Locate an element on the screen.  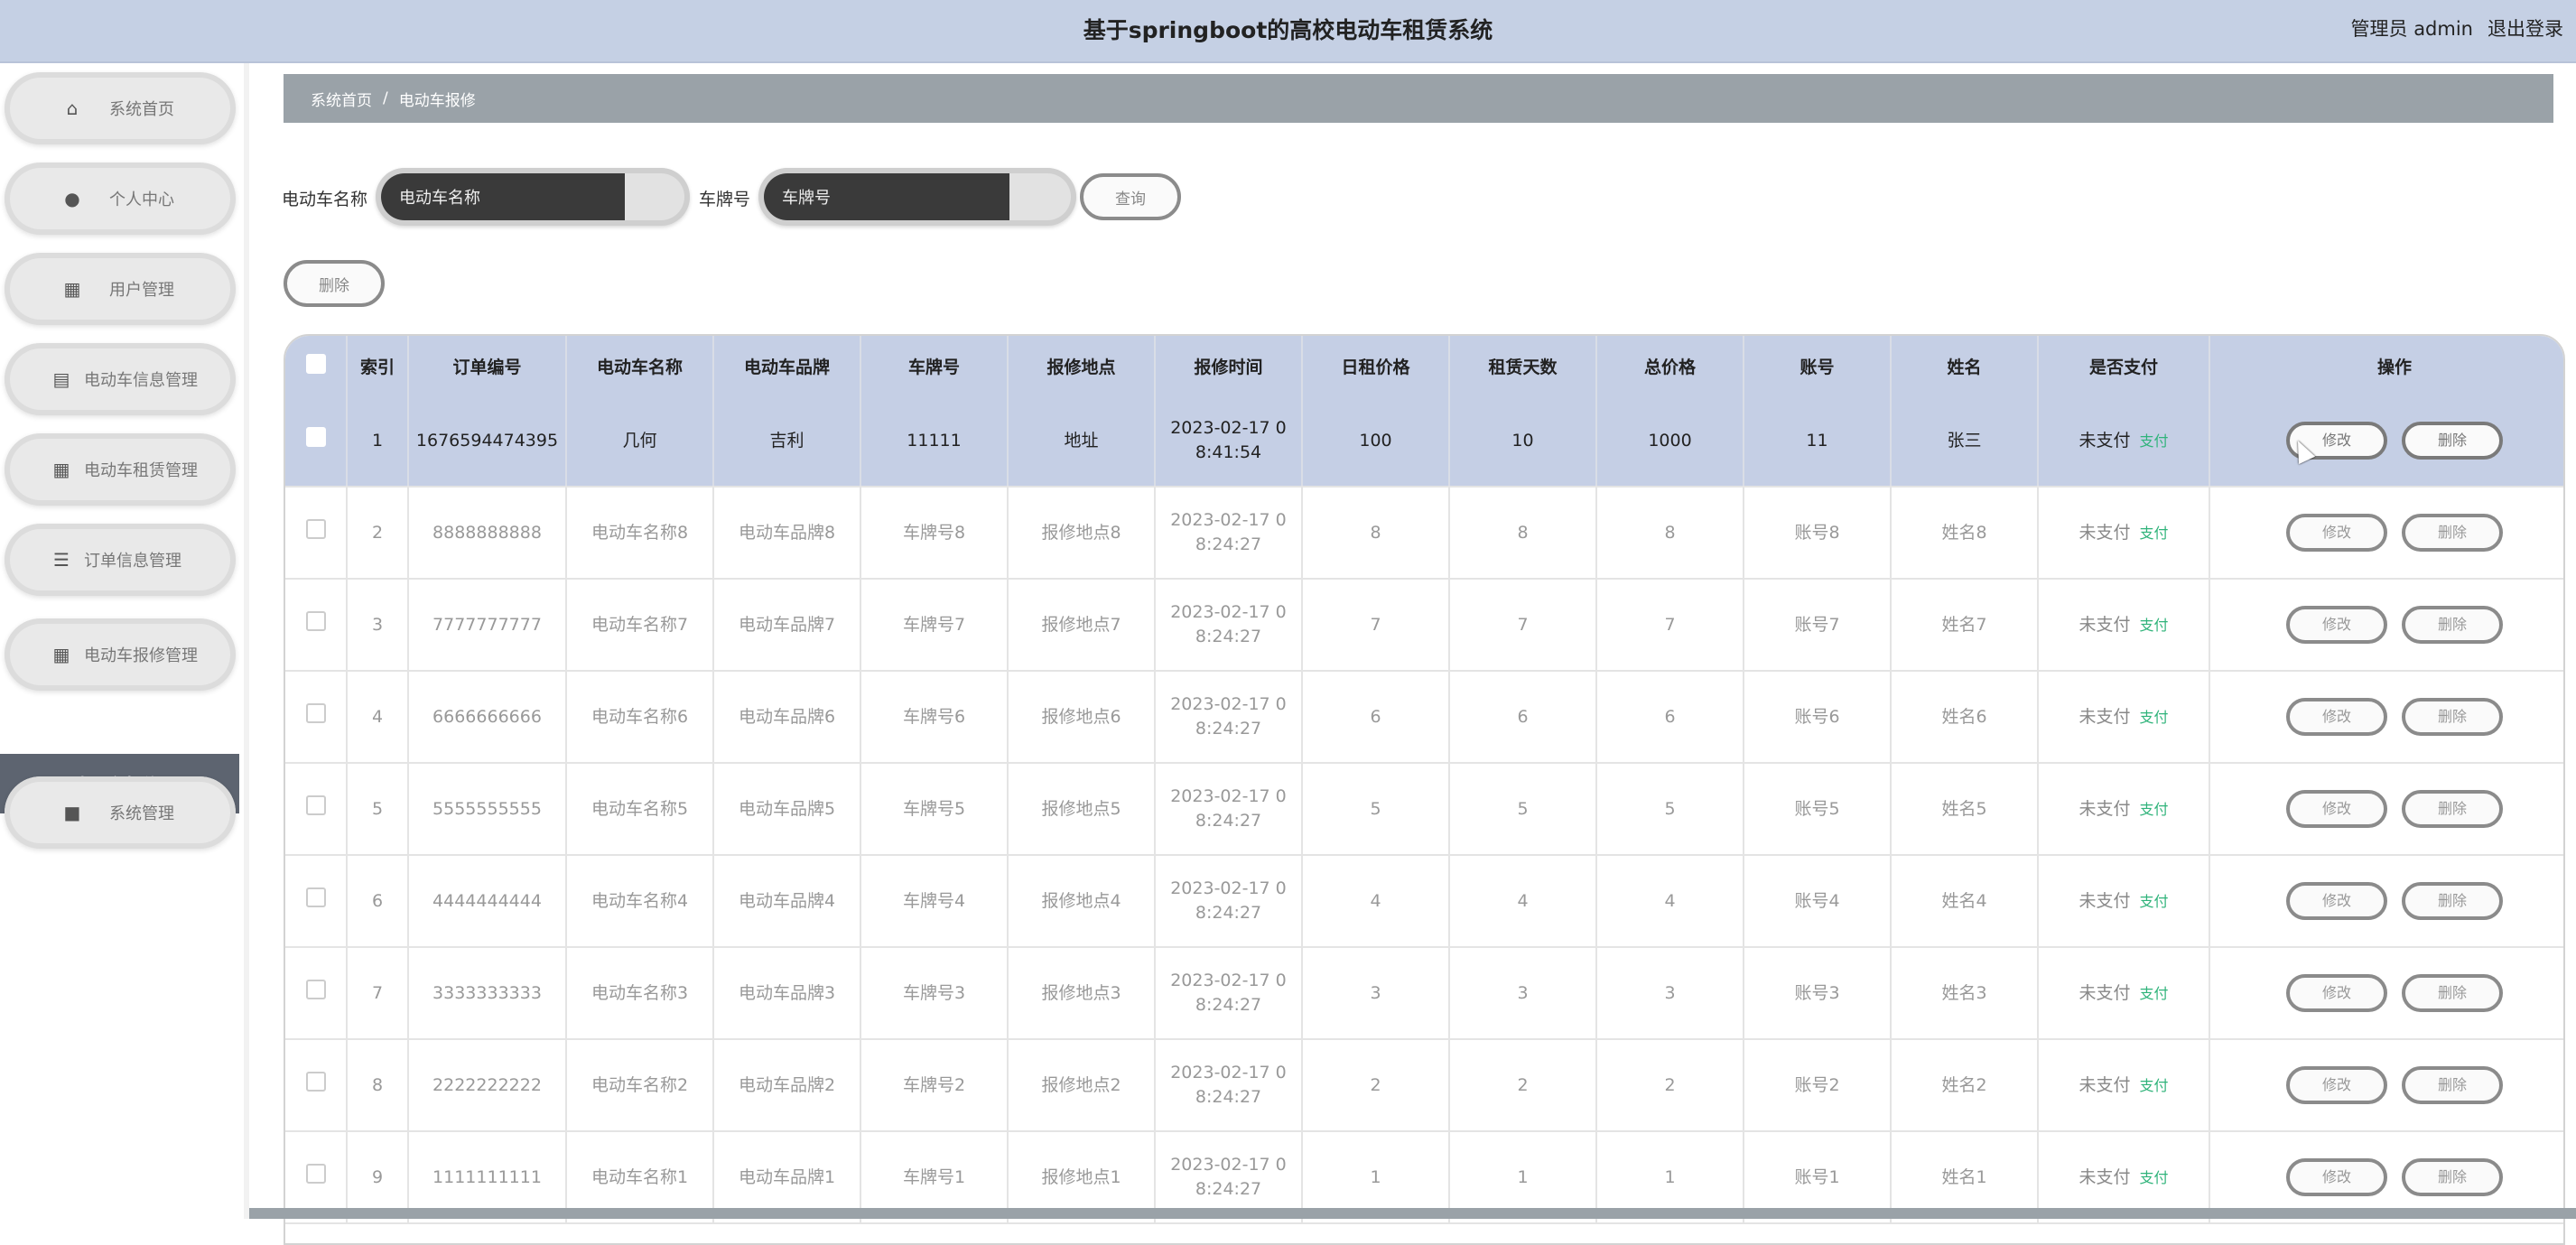
sidebar-item-ev-rental: ▦ 电动车租赁管理 is located at coordinates (120, 469).